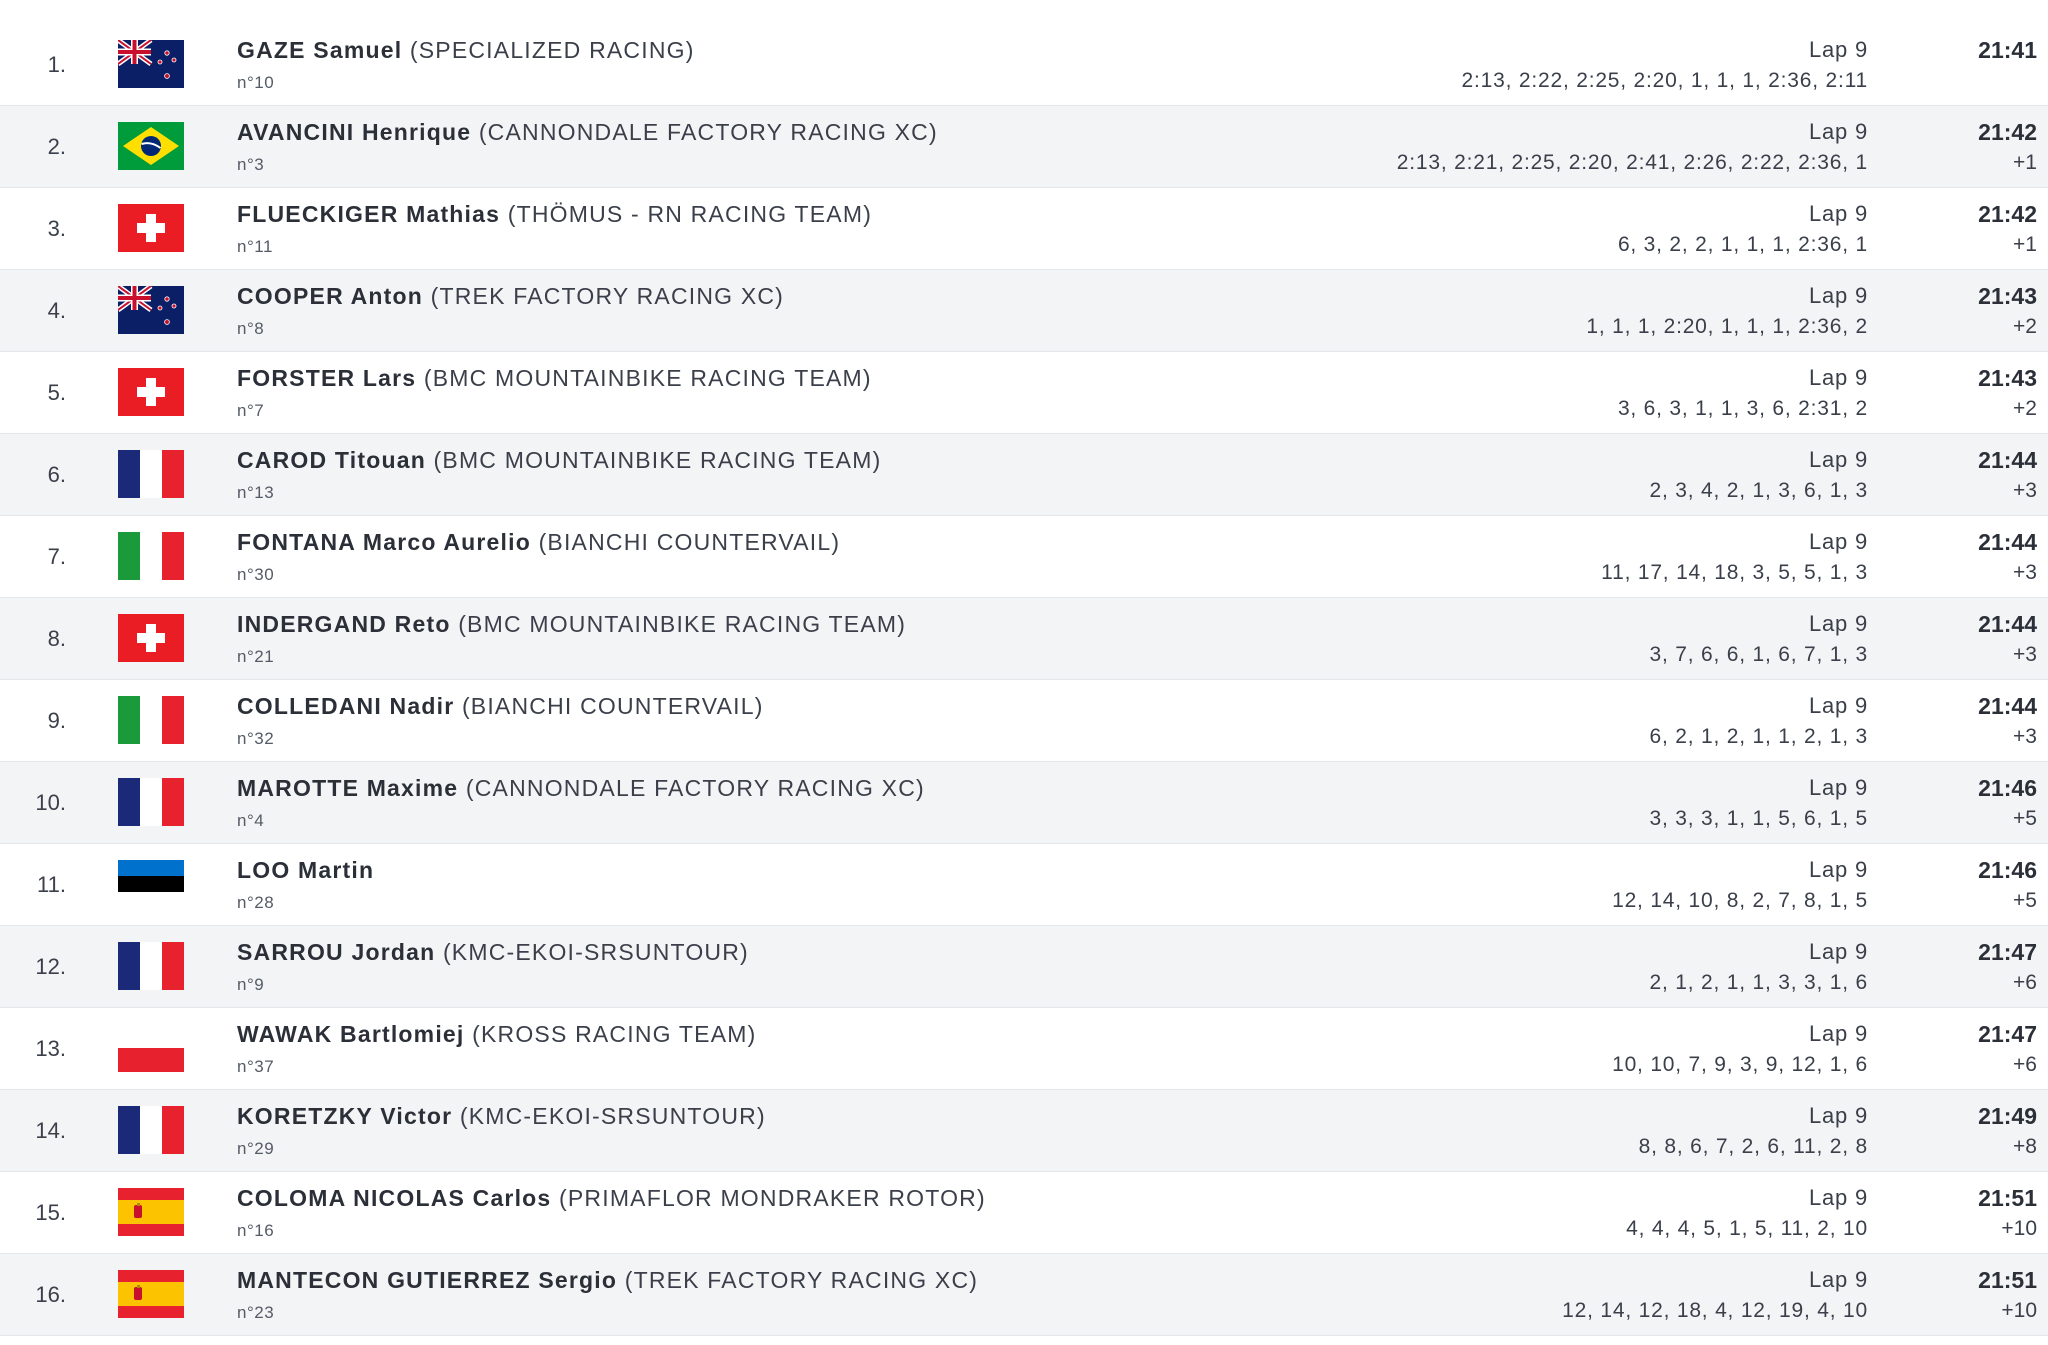 This screenshot has width=2048, height=1345. Describe the element at coordinates (251, 410) in the screenshot. I see `bib-number: n°7` at that location.